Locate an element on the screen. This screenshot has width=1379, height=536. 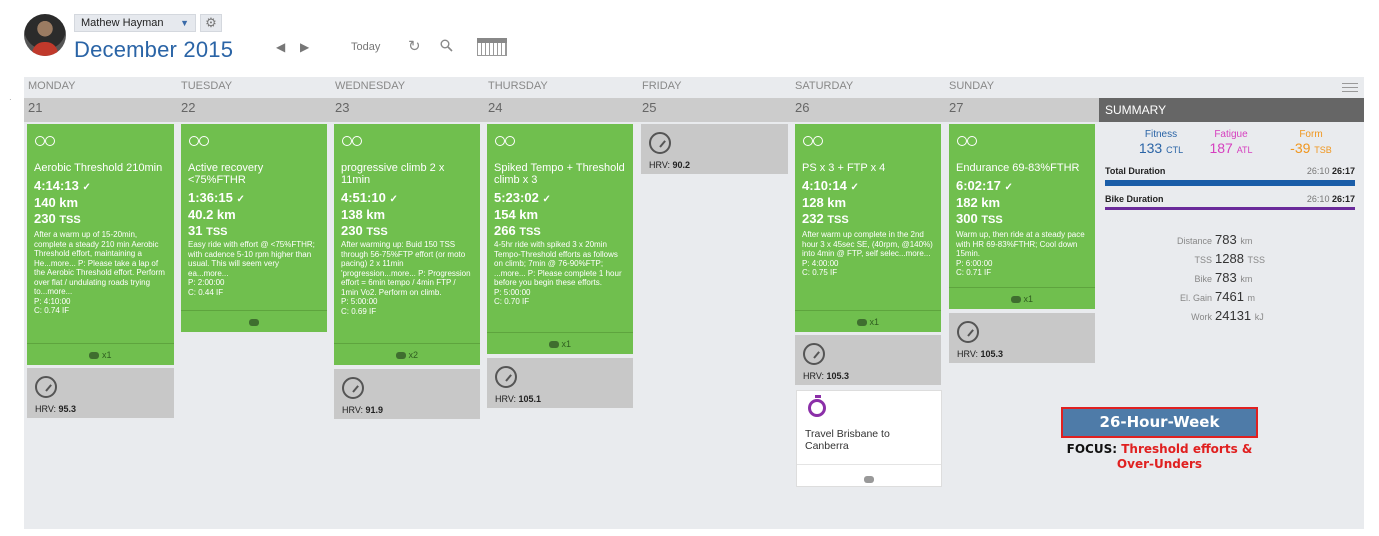
workout-distance: 138 km is located at coordinates (363, 214).